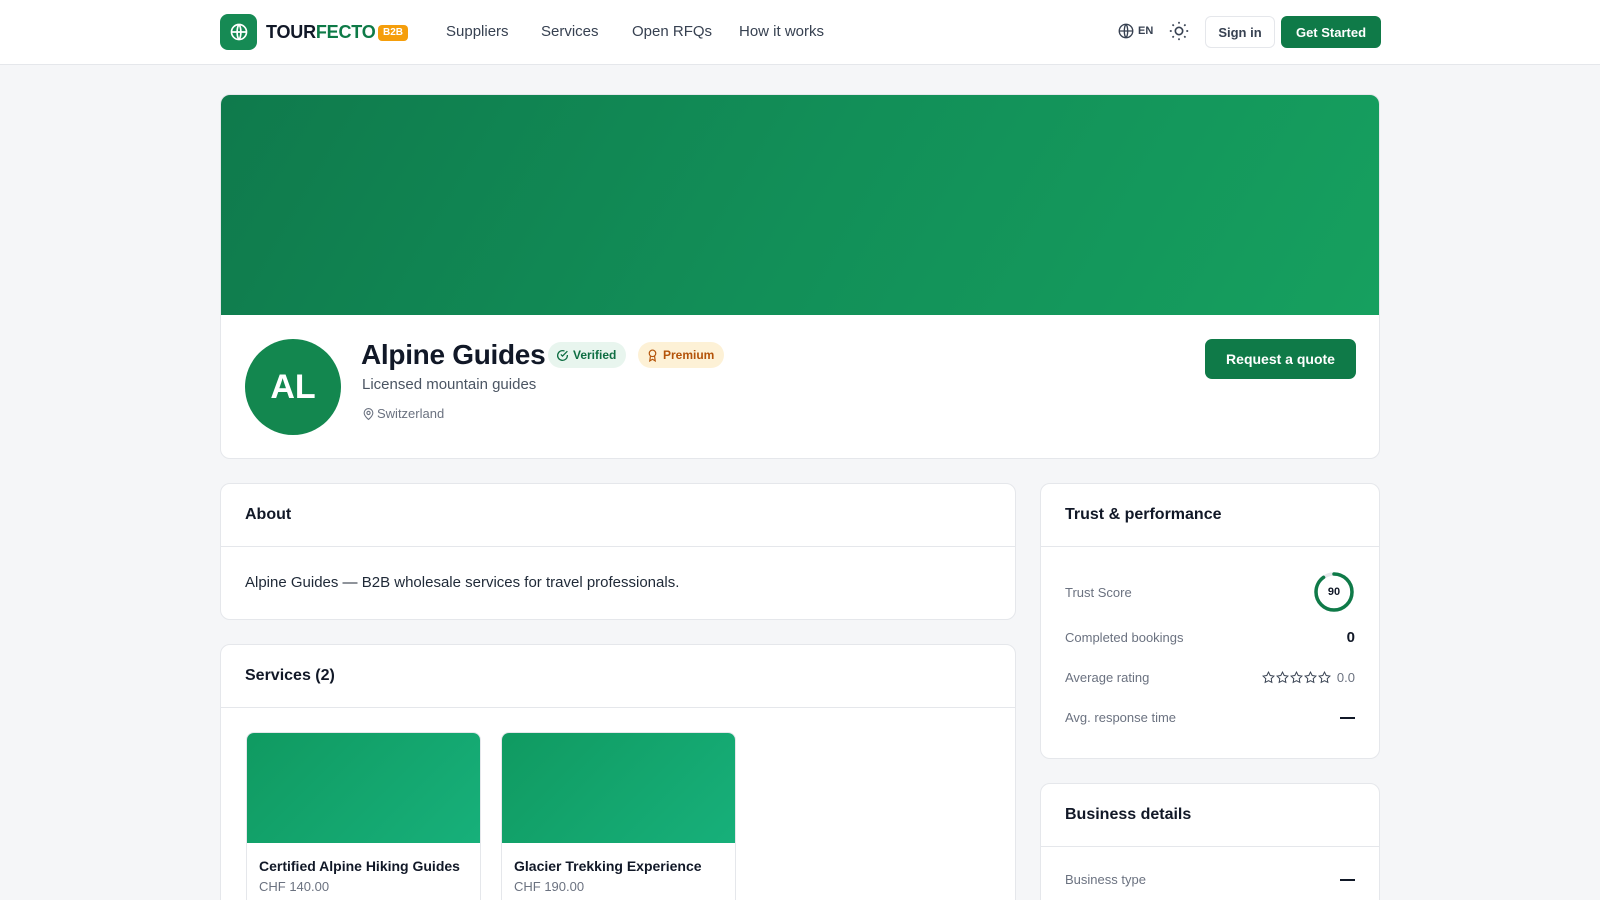 The height and width of the screenshot is (900, 1600). I want to click on business-type-label: Business type, so click(1105, 879).